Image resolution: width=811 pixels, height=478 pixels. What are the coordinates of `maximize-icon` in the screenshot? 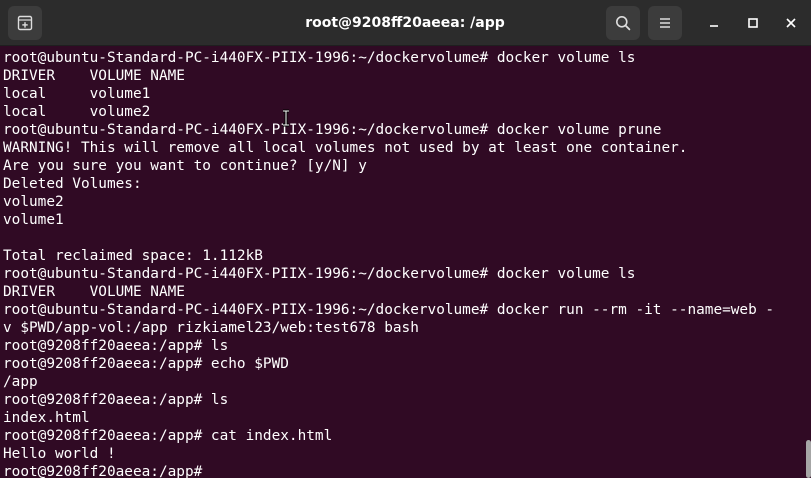 It's located at (753, 23).